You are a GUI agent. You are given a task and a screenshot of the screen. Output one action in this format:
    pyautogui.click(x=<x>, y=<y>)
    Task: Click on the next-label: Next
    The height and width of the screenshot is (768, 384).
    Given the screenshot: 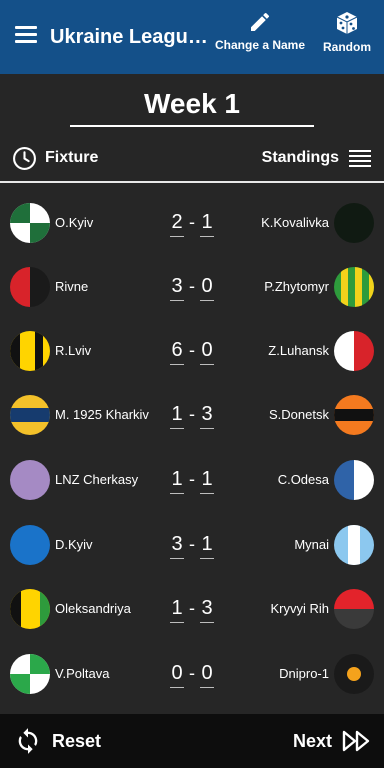 What is the action you would take?
    pyautogui.click(x=312, y=740)
    